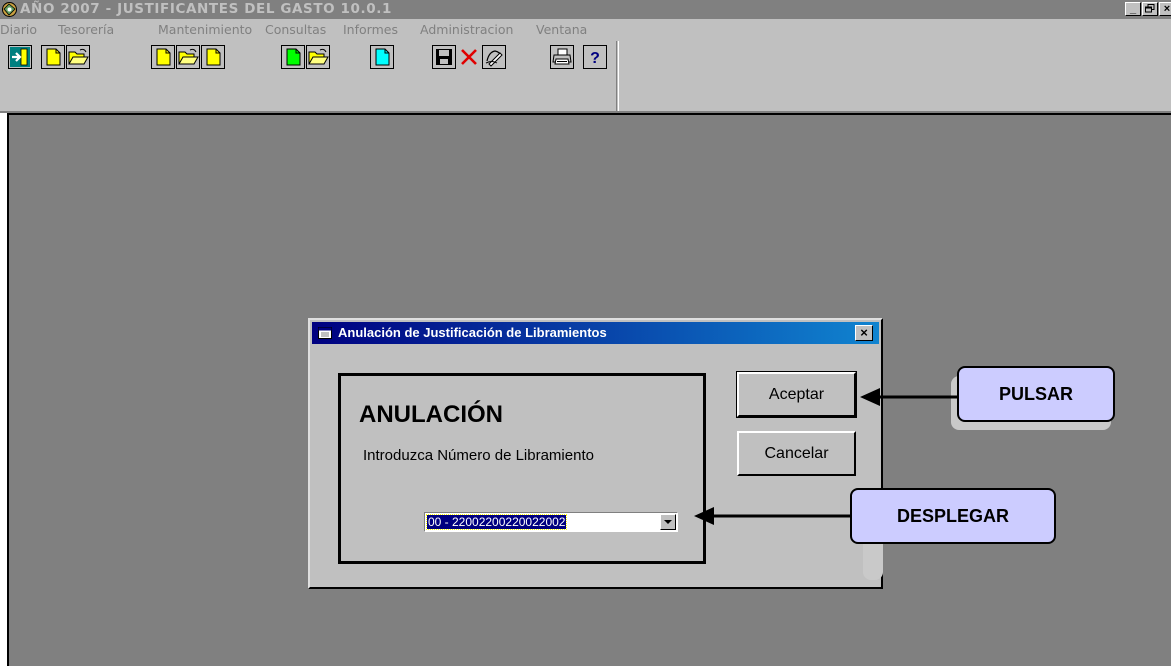  I want to click on pulsar-arrowhead, so click(870, 397).